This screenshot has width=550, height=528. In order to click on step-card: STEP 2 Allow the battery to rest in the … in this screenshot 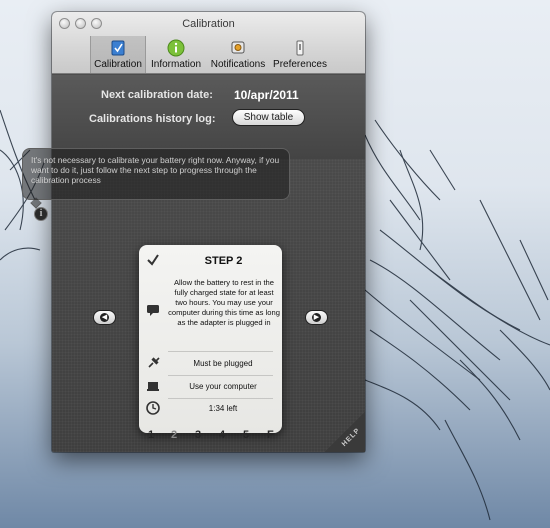, I will do `click(210, 339)`.